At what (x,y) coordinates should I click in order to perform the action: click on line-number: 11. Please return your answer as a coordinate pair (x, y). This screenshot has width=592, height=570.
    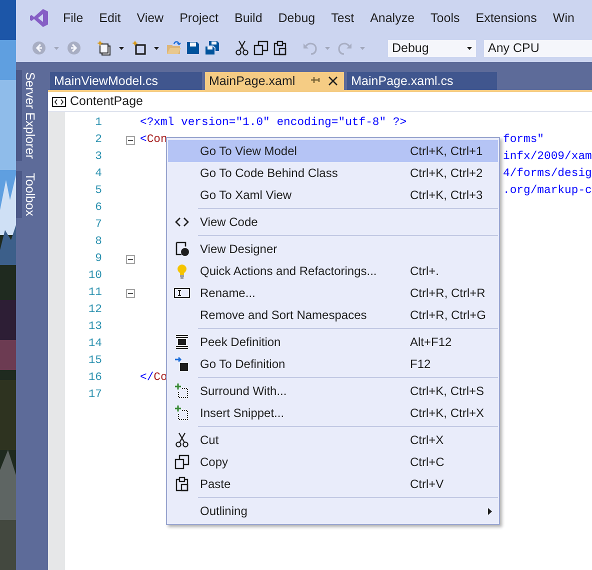
    Looking at the image, I should click on (94, 293).